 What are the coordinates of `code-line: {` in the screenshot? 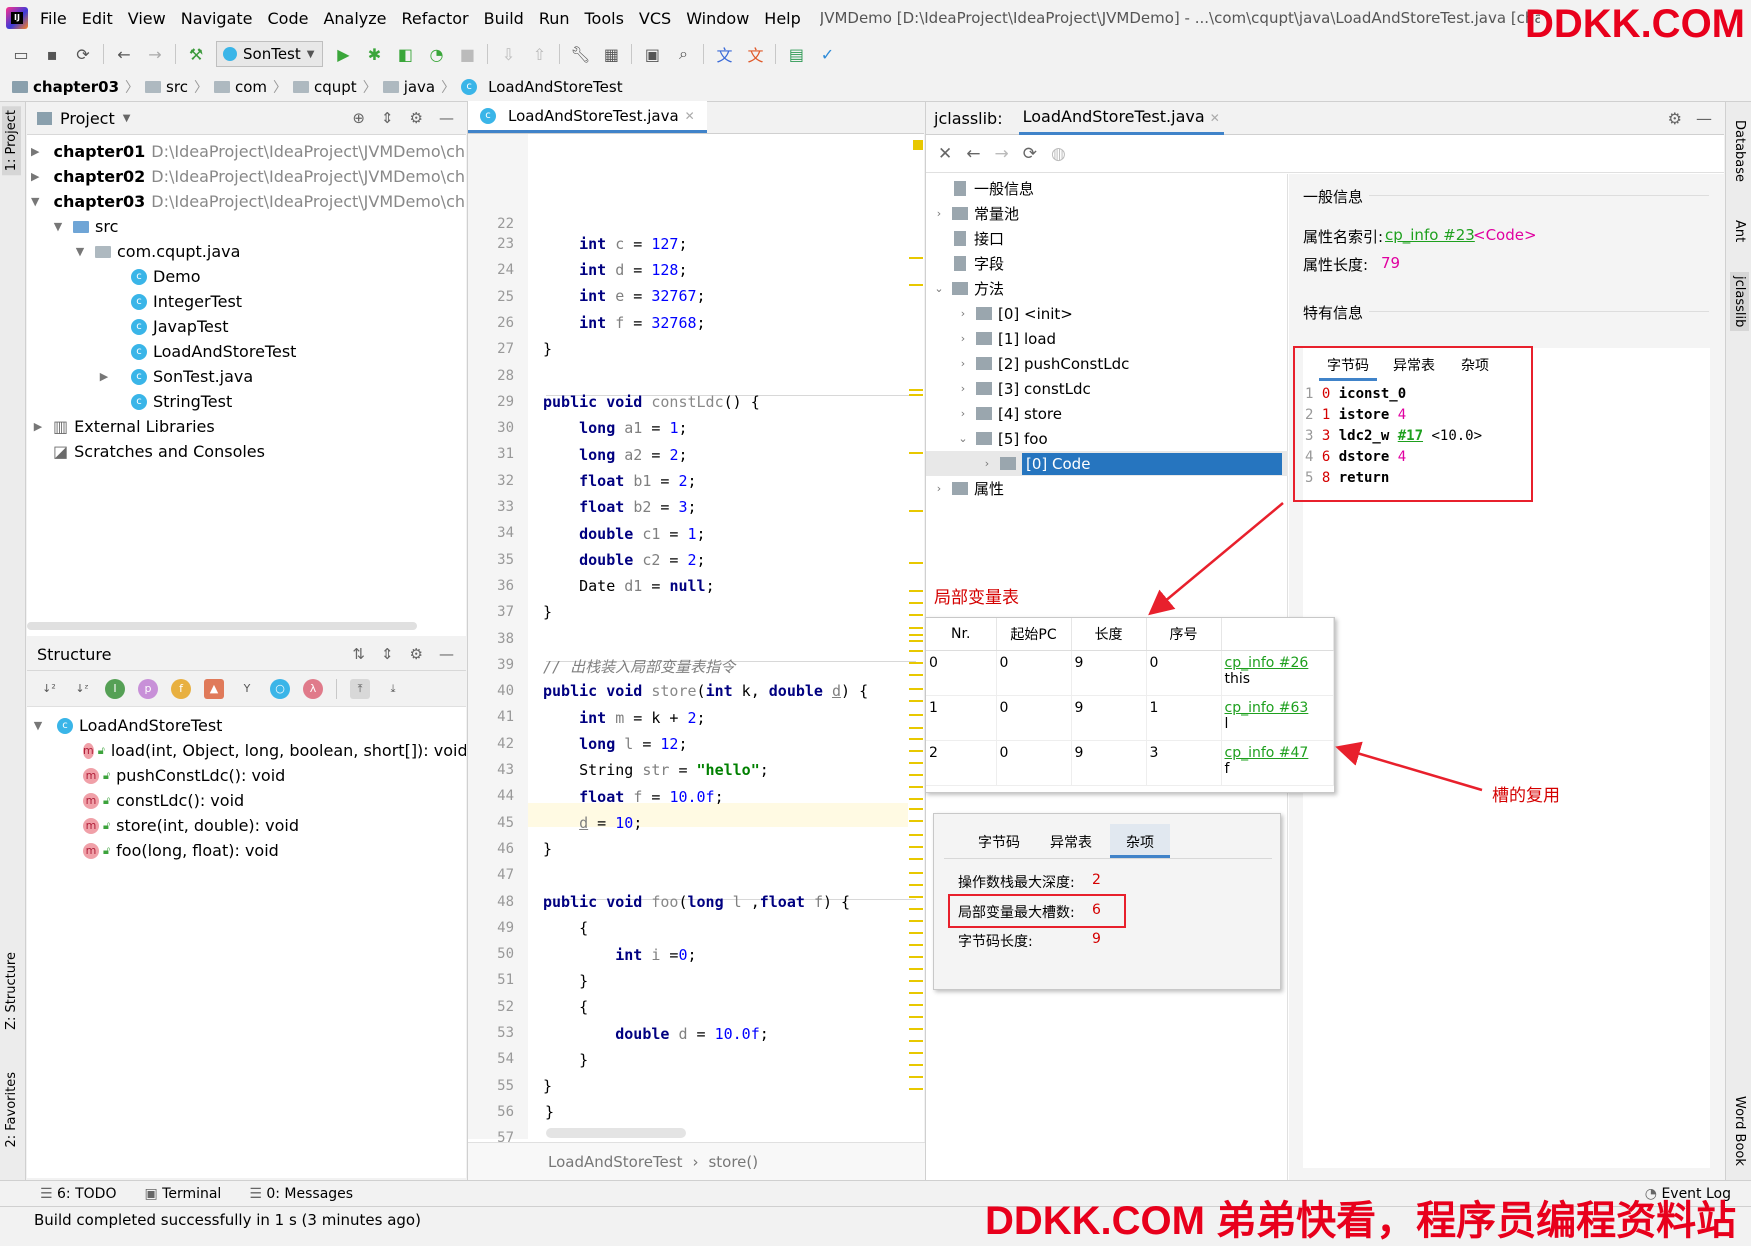 It's located at (565, 928).